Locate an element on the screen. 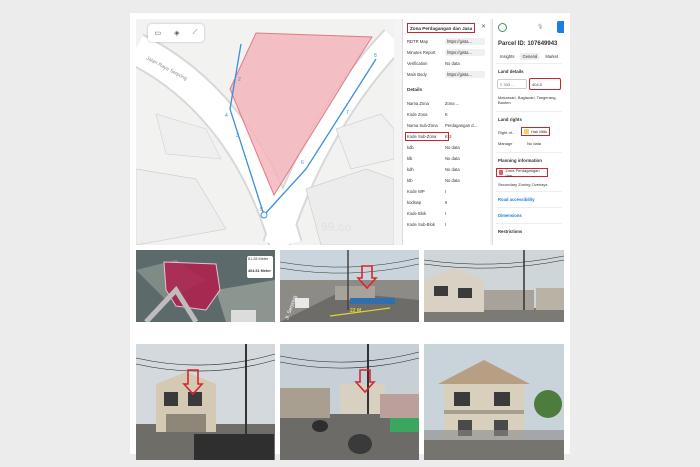  street-photo-1: Jl. Serpong 22 M is located at coordinates (349, 286).